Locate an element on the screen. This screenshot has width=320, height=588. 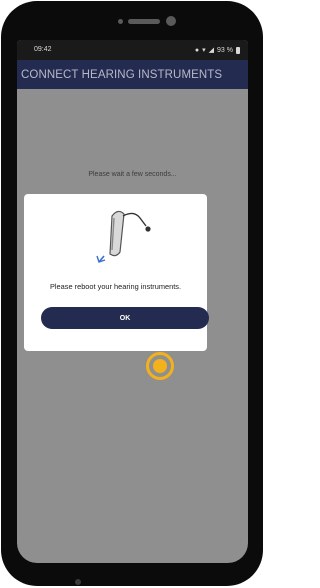
location-icon: ● is located at coordinates (197, 50).